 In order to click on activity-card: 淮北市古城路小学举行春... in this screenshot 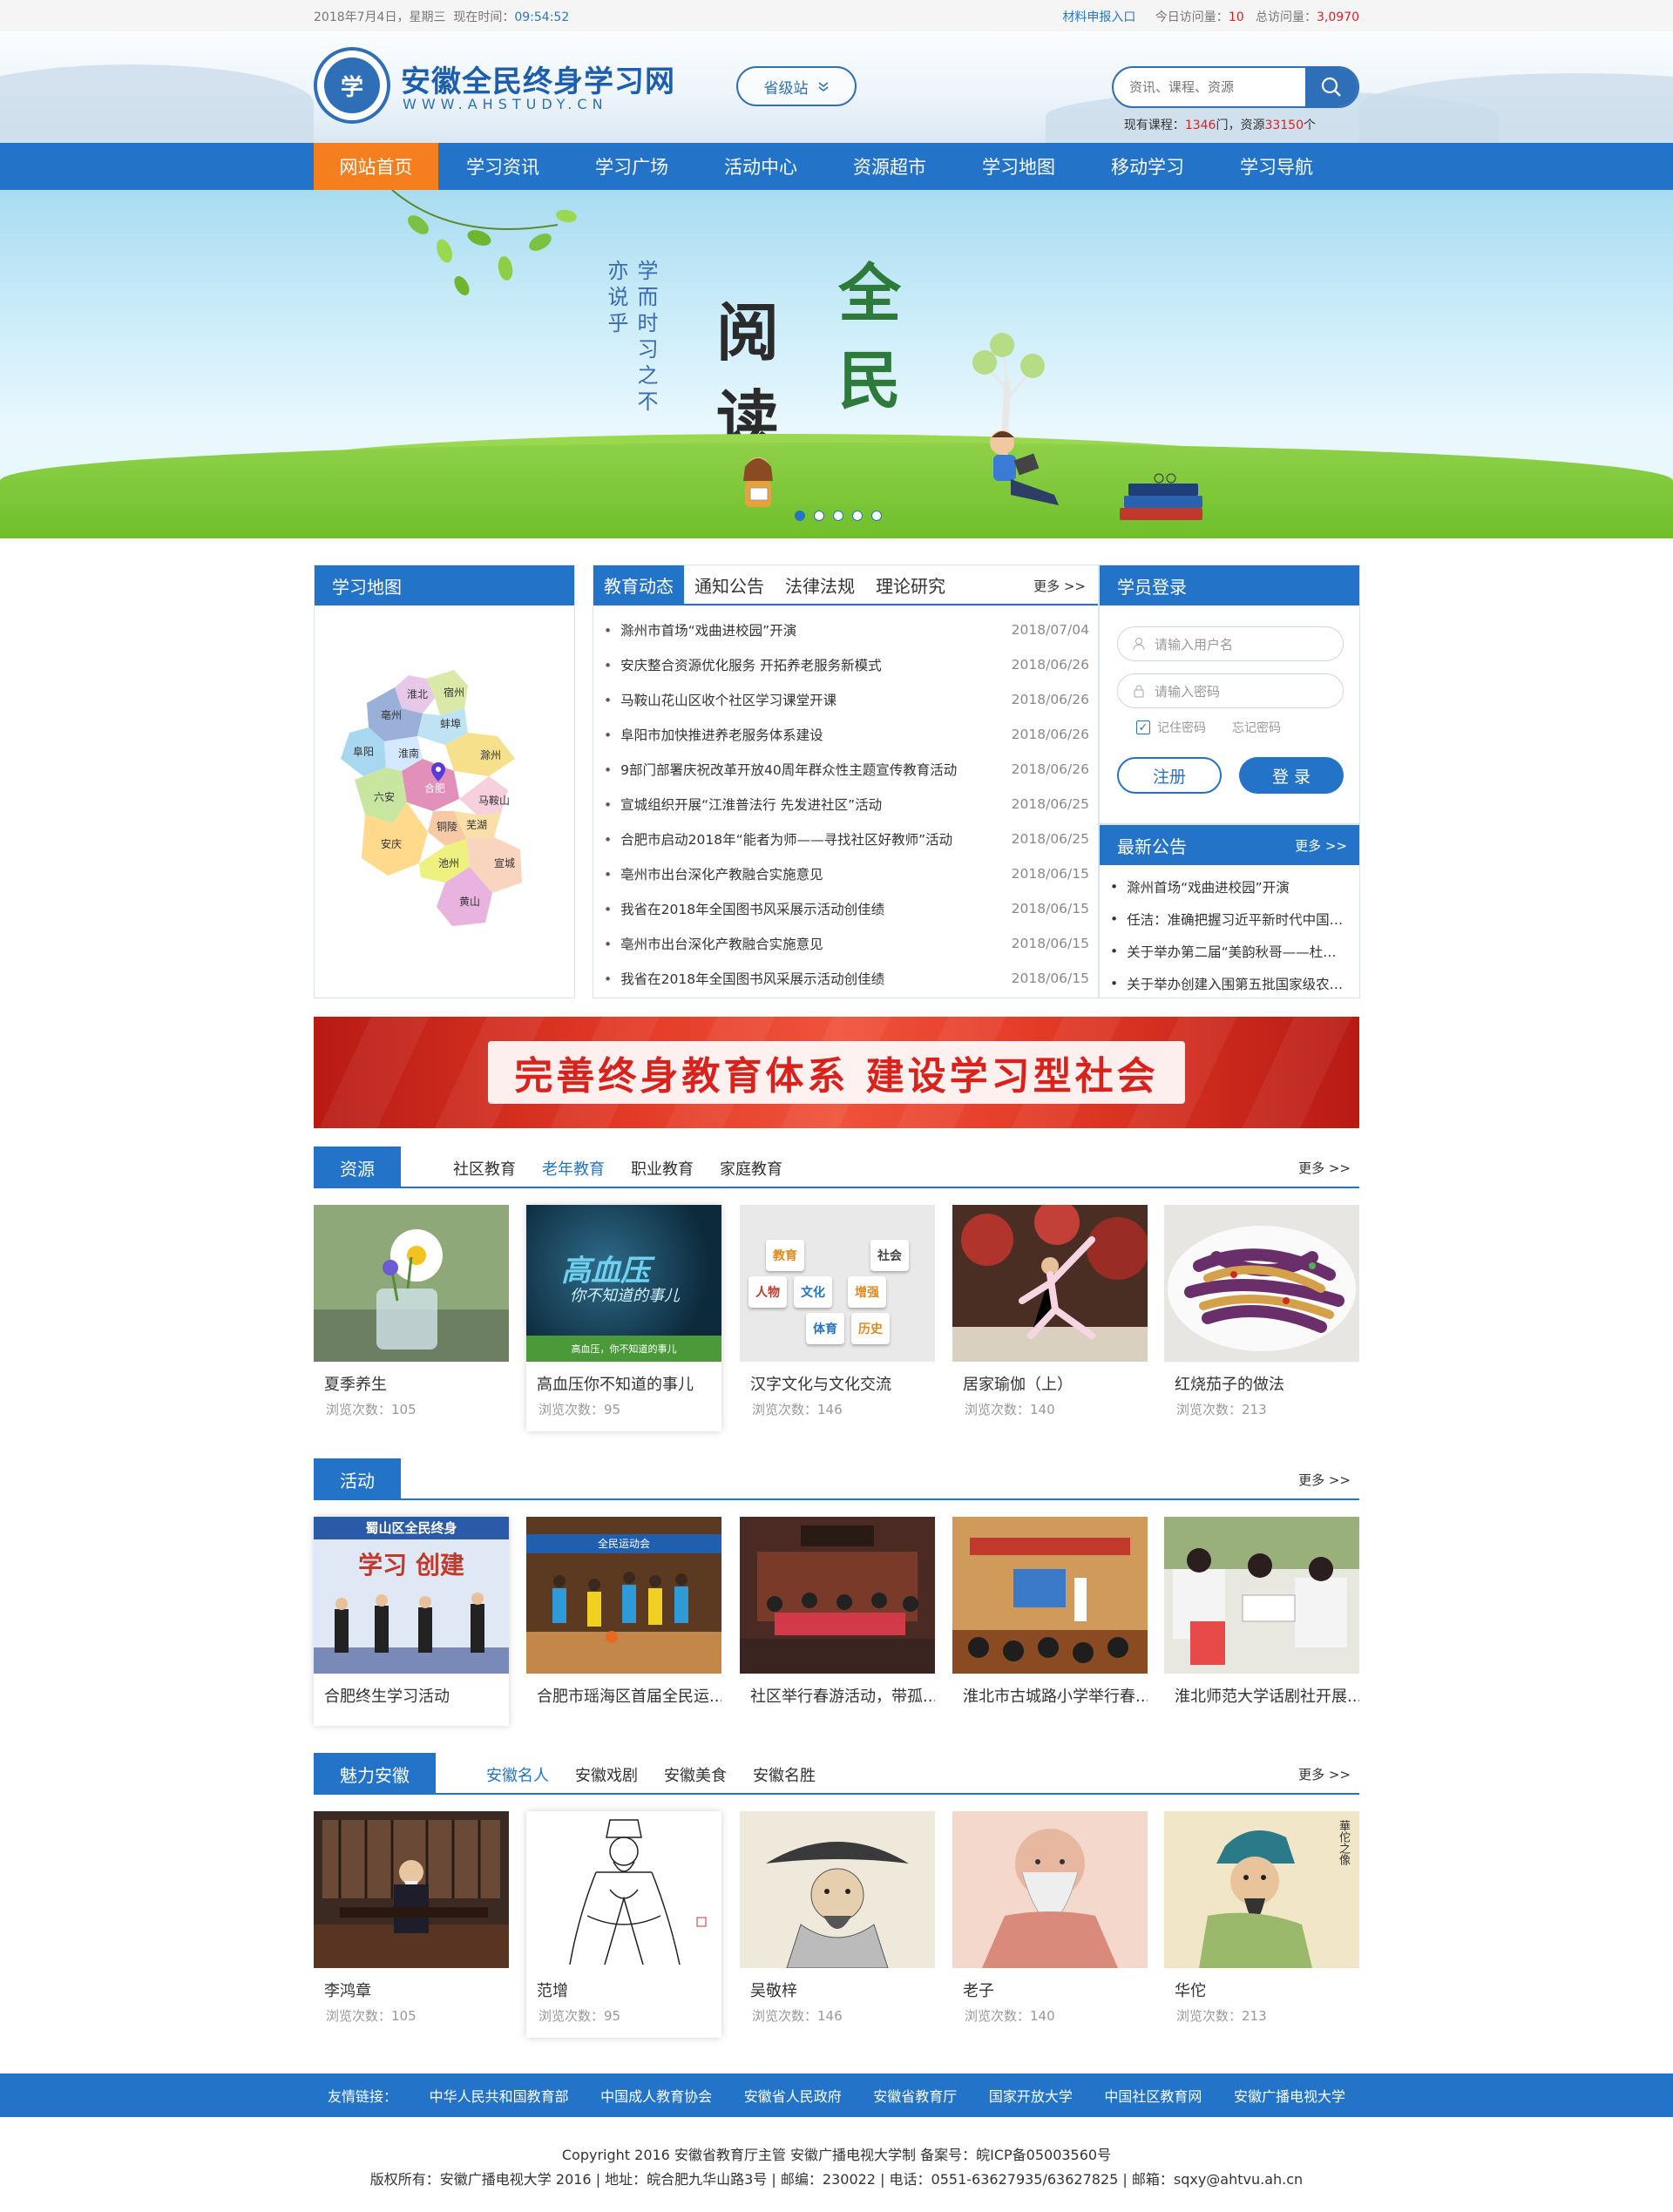, I will do `click(1050, 1612)`.